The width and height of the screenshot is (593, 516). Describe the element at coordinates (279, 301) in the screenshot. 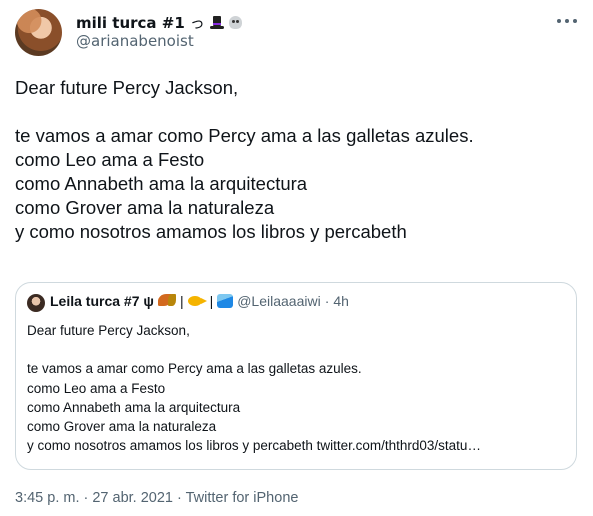

I see `quoted-author-handle: @Leilaaaaiwi` at that location.